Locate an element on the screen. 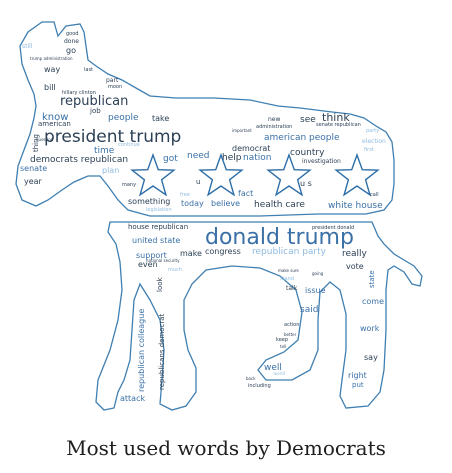  cloud-word: need is located at coordinates (198, 156).